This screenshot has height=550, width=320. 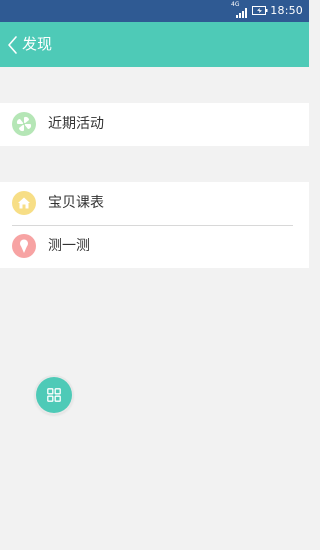 I want to click on page-title: 发现, so click(x=37, y=44).